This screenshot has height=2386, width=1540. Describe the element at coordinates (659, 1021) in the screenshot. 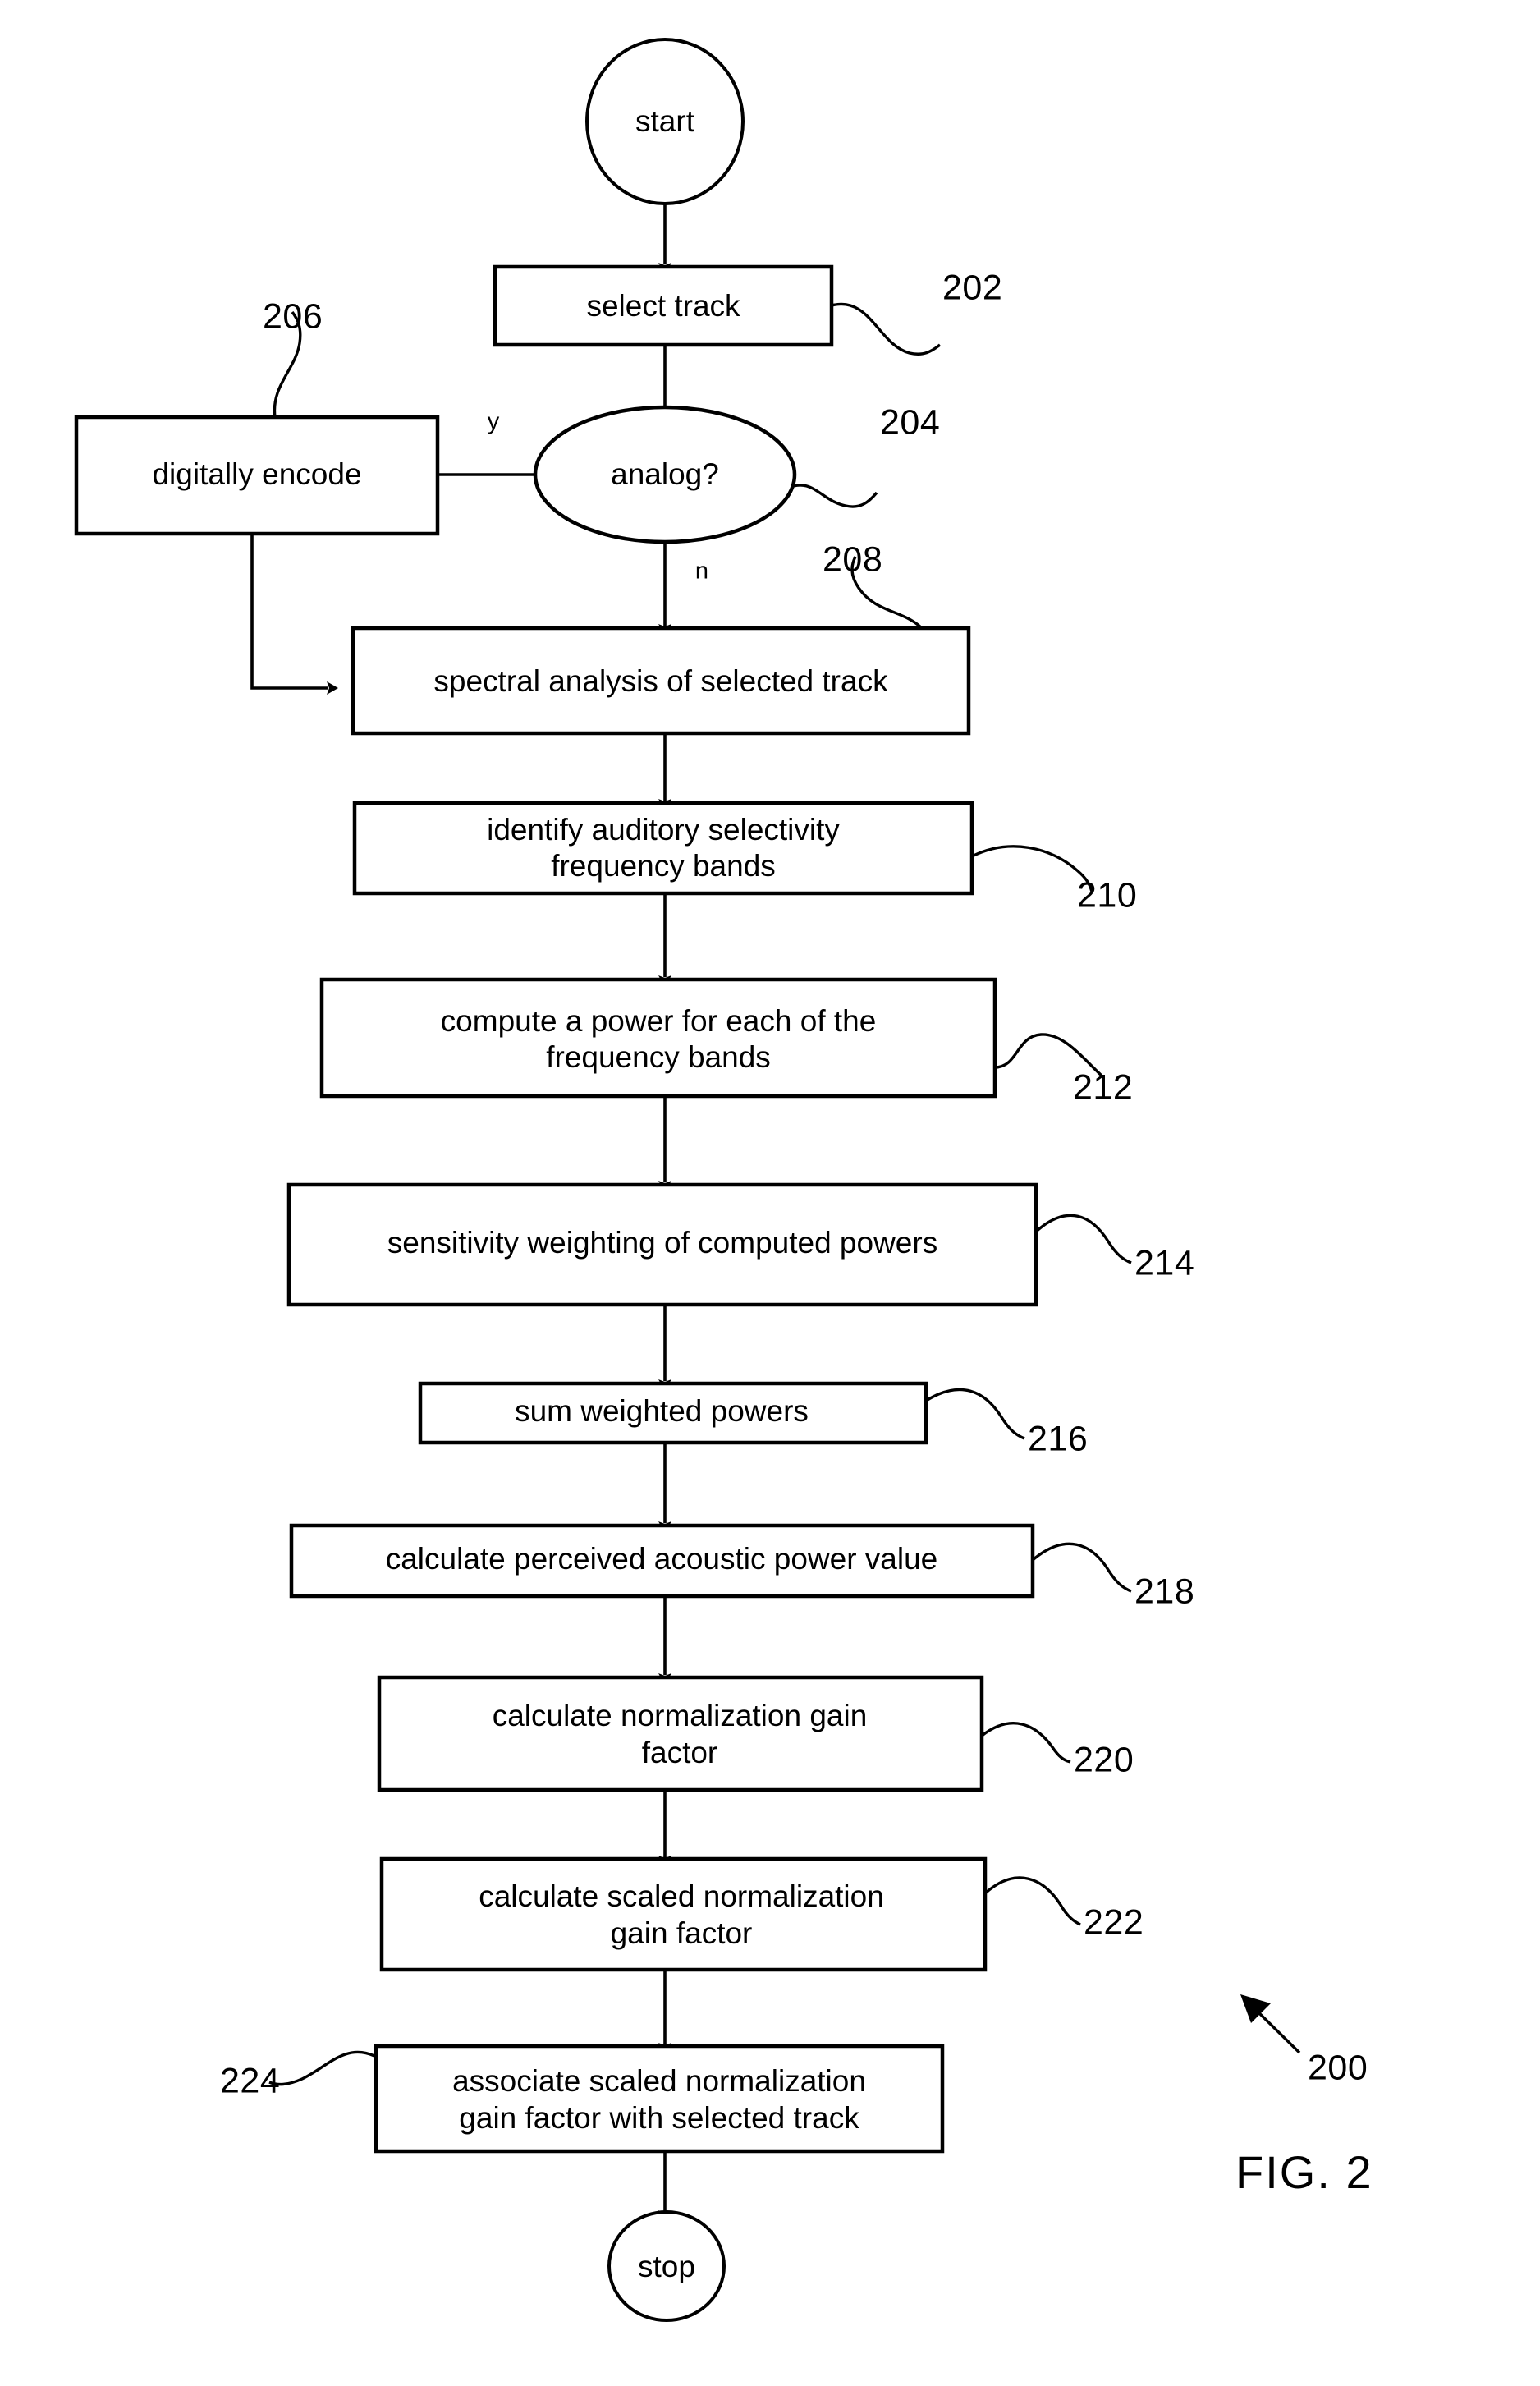

I see `compute-power-label-line1: compute a power for each of the` at that location.